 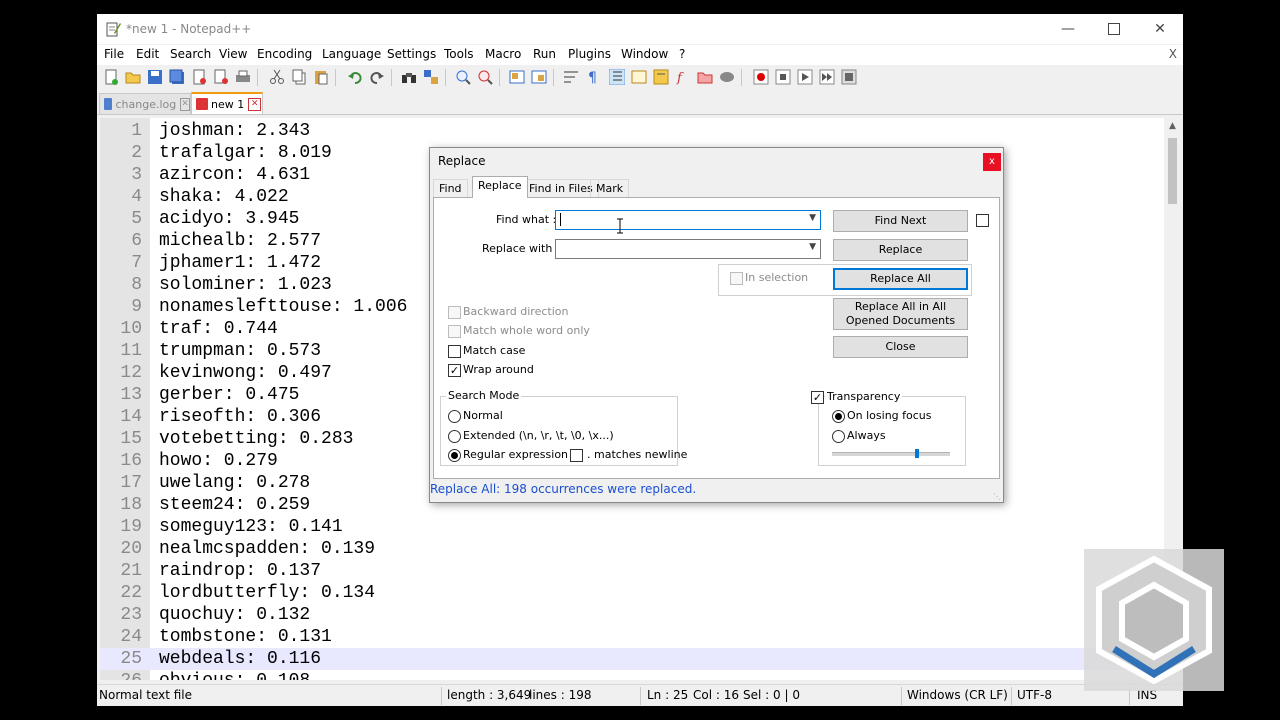 I want to click on status-lines: lines : 198, so click(x=560, y=695).